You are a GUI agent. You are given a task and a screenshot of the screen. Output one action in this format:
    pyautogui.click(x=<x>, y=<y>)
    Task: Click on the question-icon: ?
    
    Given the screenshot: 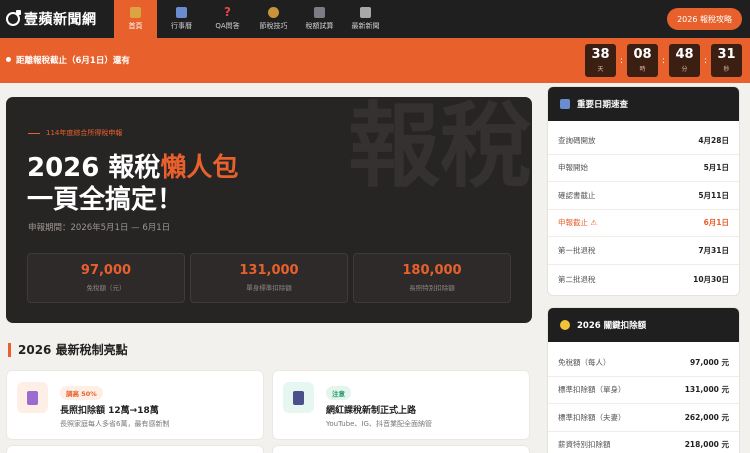 What is the action you would take?
    pyautogui.click(x=227, y=12)
    